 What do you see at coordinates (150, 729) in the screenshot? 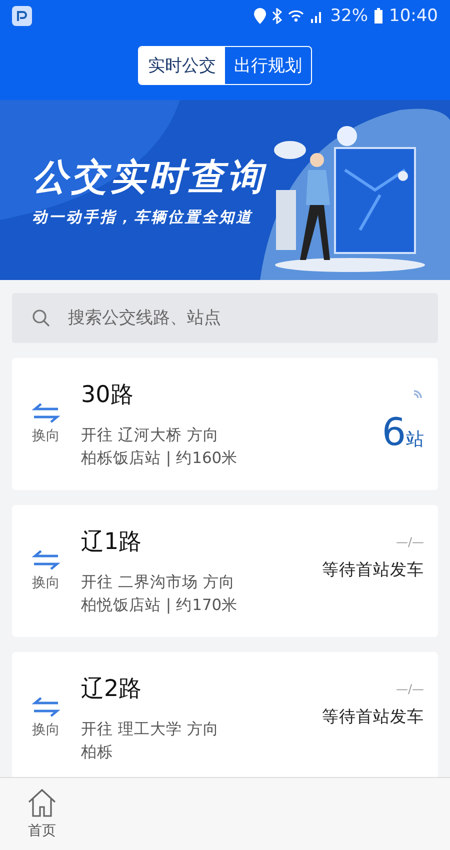
I see `route-direction: 开往 理工大学 方向` at bounding box center [150, 729].